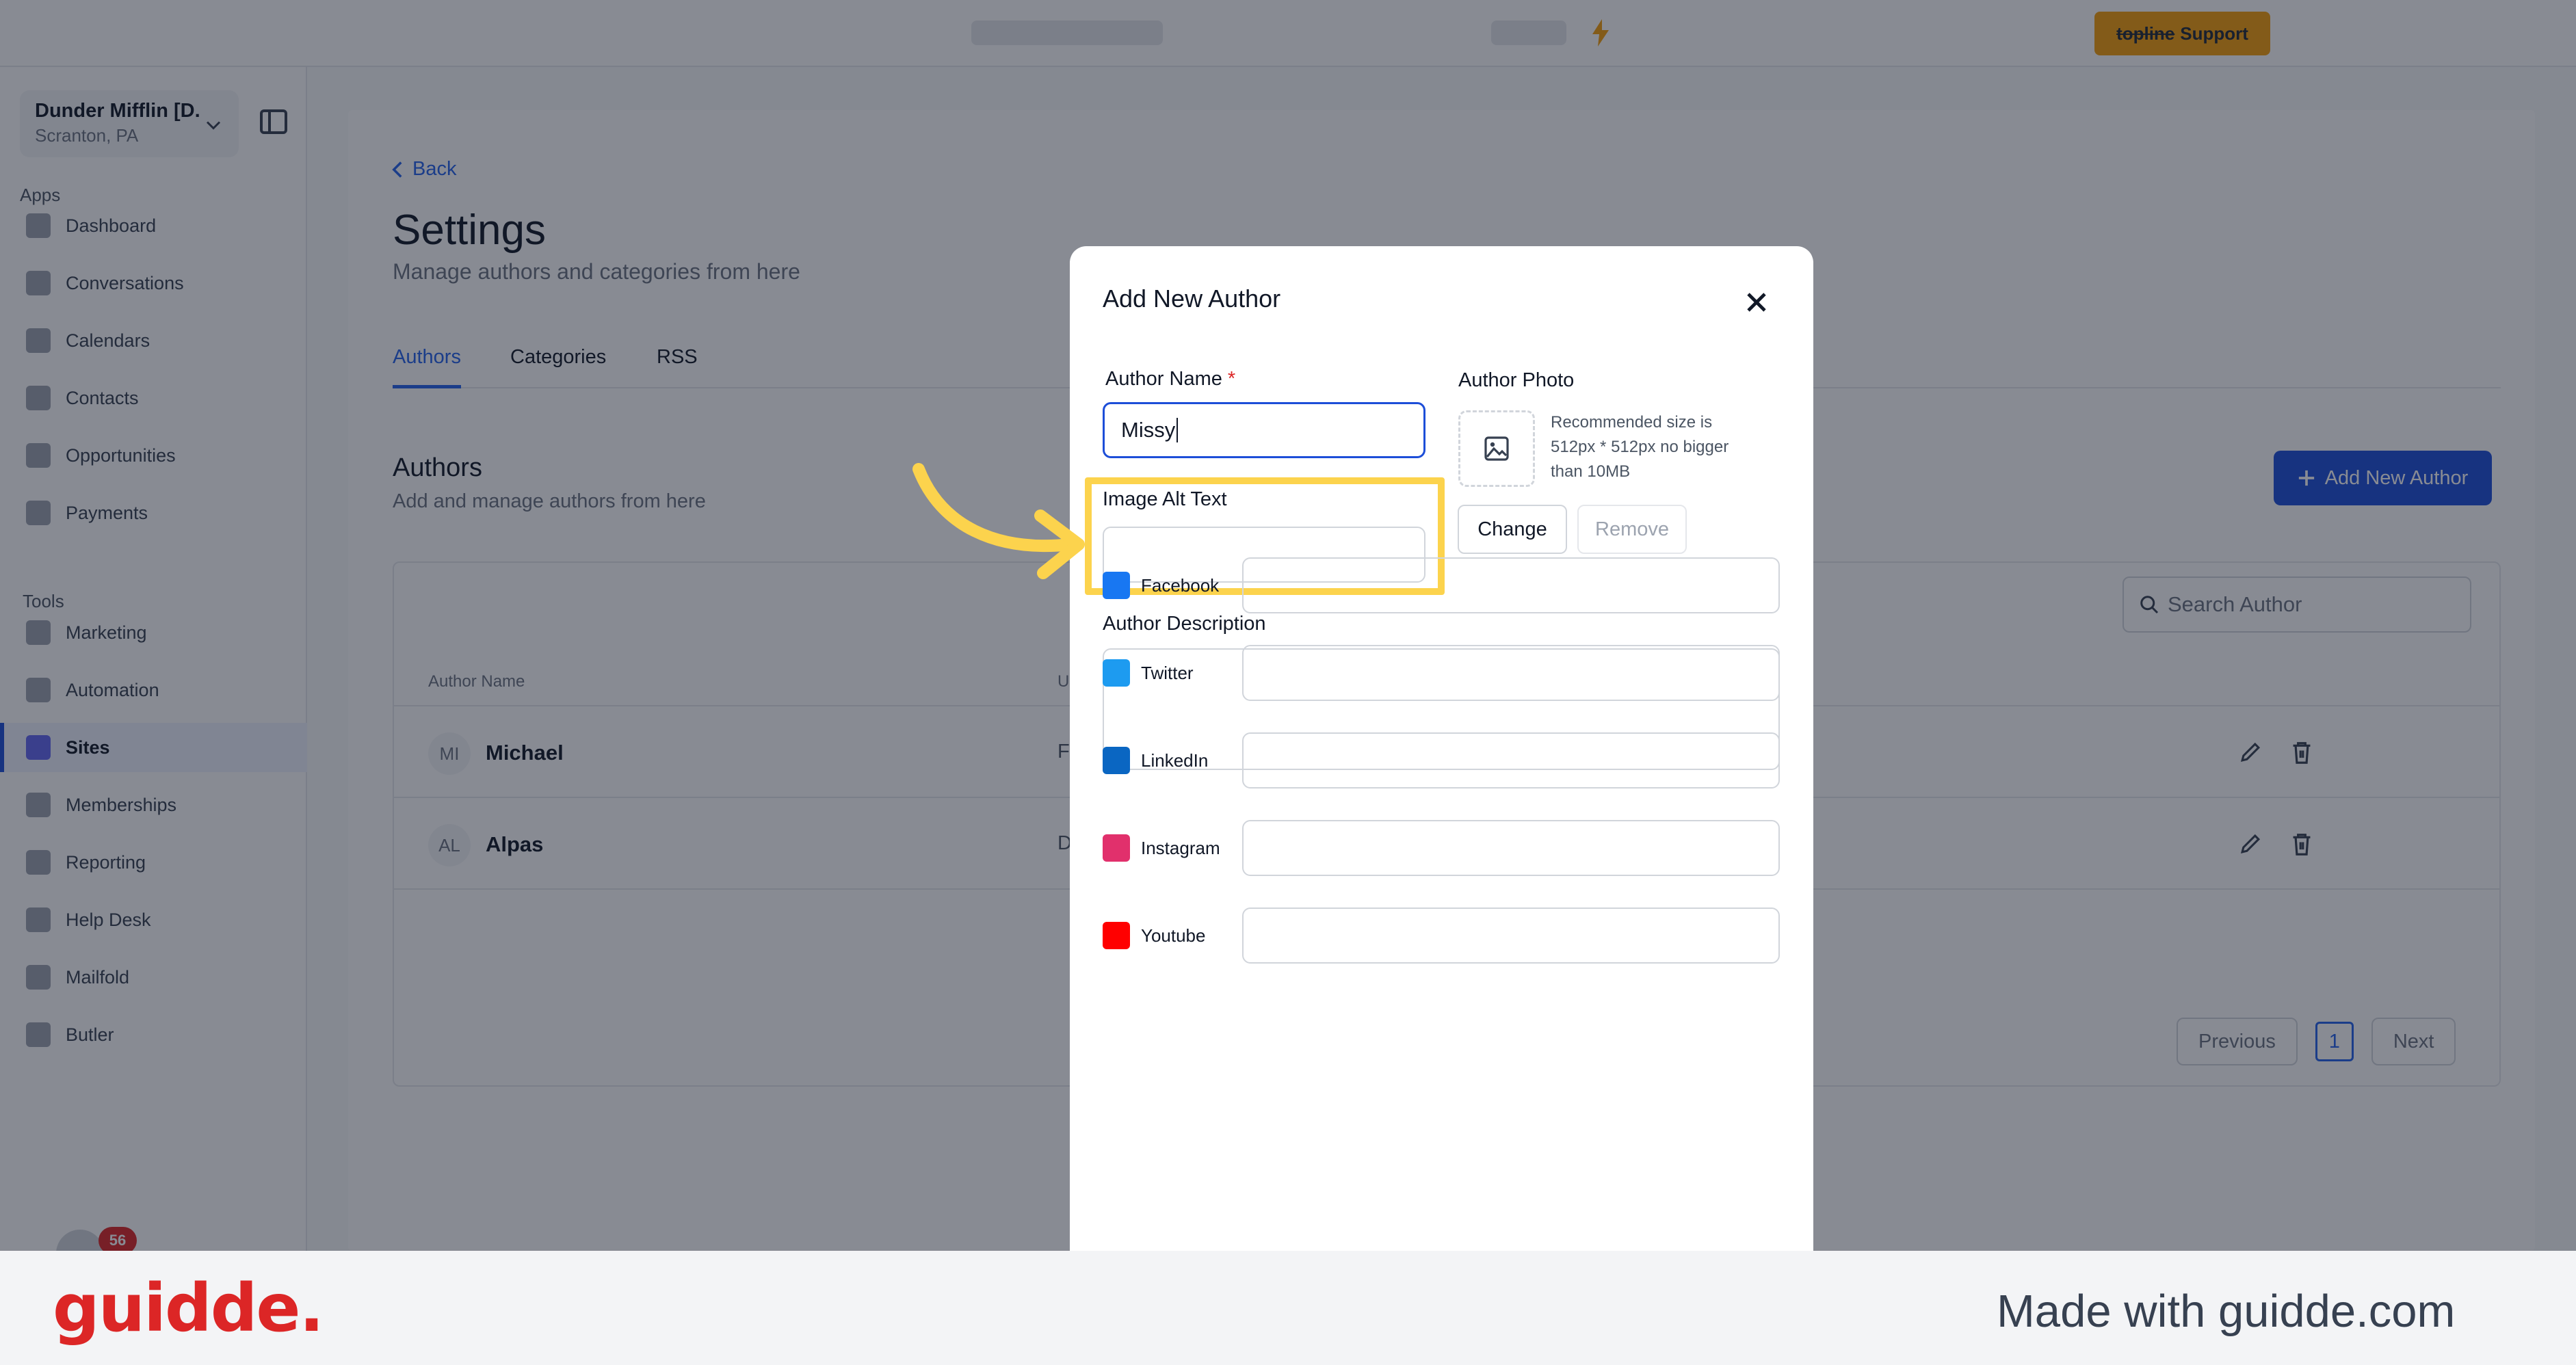 Image resolution: width=2576 pixels, height=1365 pixels. What do you see at coordinates (1148, 430) in the screenshot?
I see `author-name-value: Missy` at bounding box center [1148, 430].